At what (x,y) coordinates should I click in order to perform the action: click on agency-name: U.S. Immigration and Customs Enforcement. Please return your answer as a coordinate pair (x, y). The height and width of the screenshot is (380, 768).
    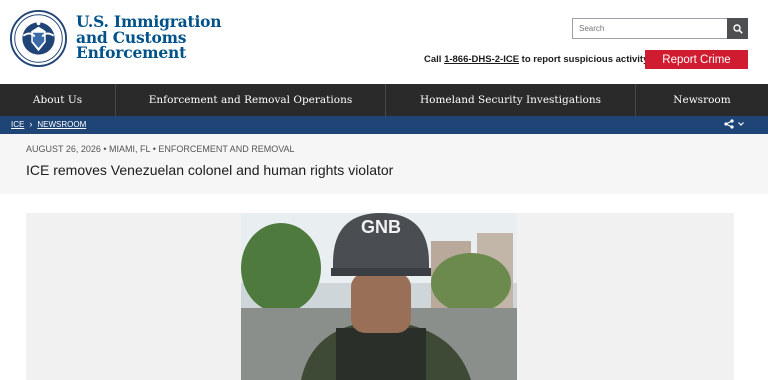
    Looking at the image, I should click on (149, 38).